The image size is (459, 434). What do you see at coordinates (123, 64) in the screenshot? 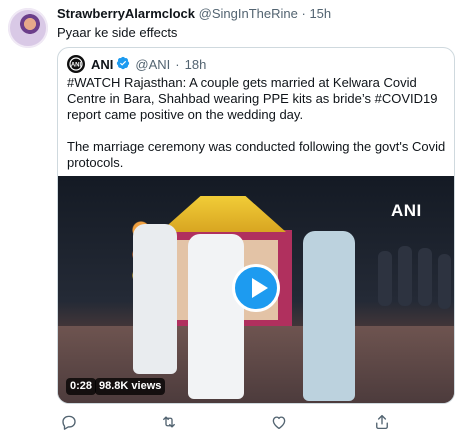
I see `verified-badge-icon` at bounding box center [123, 64].